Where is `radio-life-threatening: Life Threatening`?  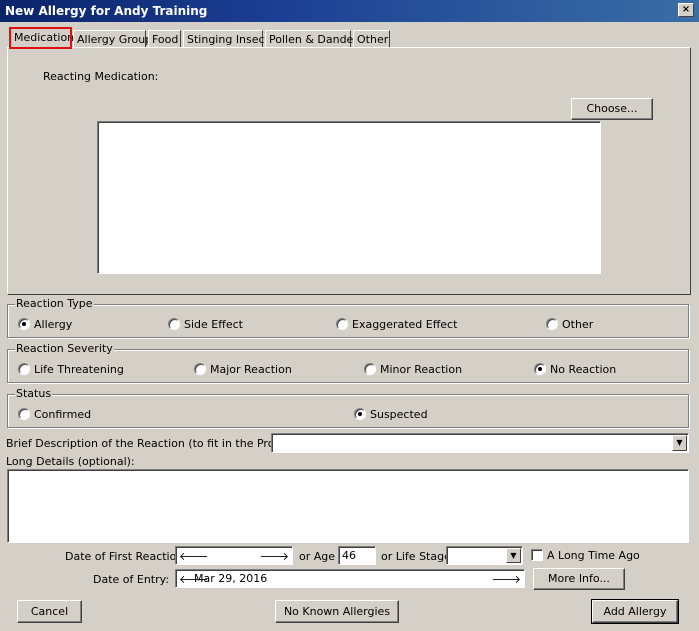
radio-life-threatening: Life Threatening is located at coordinates (71, 369).